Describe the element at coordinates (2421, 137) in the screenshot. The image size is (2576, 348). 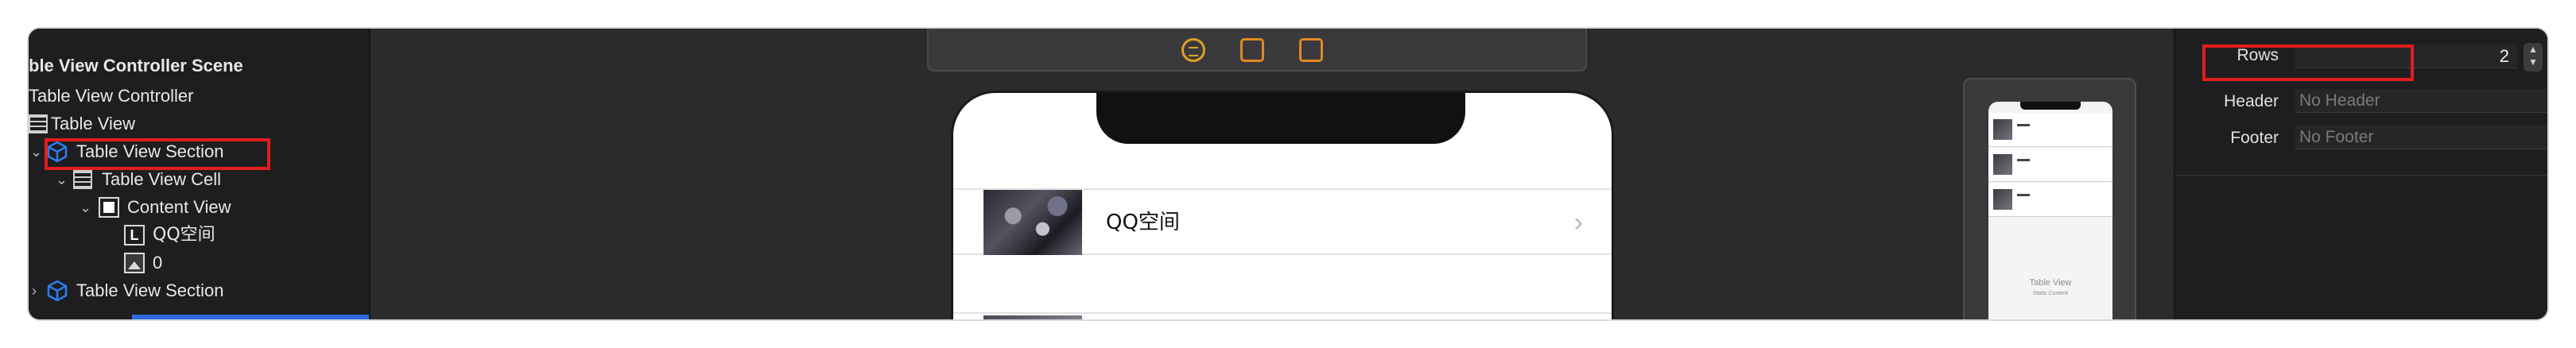
I see `footer-field: No Footer` at that location.